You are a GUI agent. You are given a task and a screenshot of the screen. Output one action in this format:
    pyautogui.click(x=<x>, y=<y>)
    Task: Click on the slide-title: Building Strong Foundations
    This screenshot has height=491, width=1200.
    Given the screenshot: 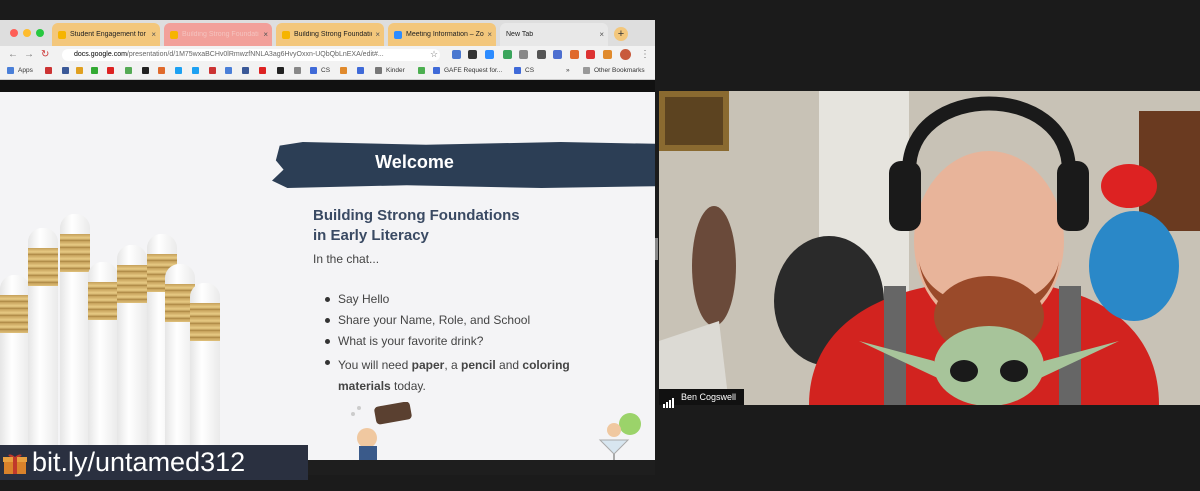 What is the action you would take?
    pyautogui.click(x=416, y=215)
    